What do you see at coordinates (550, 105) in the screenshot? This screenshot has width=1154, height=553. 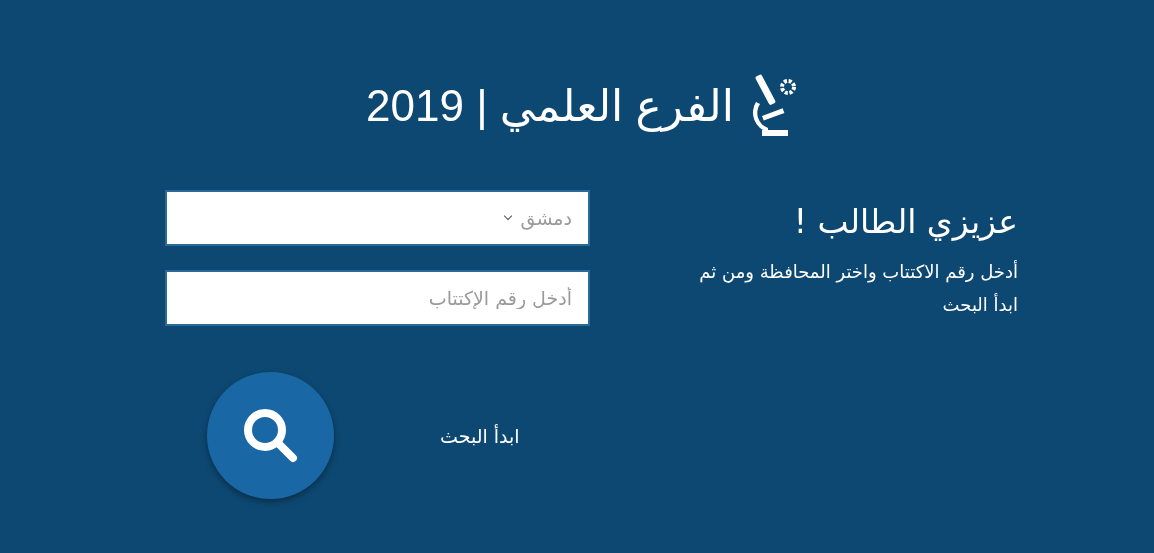 I see `page-title: الفرع العلمي | 2019` at bounding box center [550, 105].